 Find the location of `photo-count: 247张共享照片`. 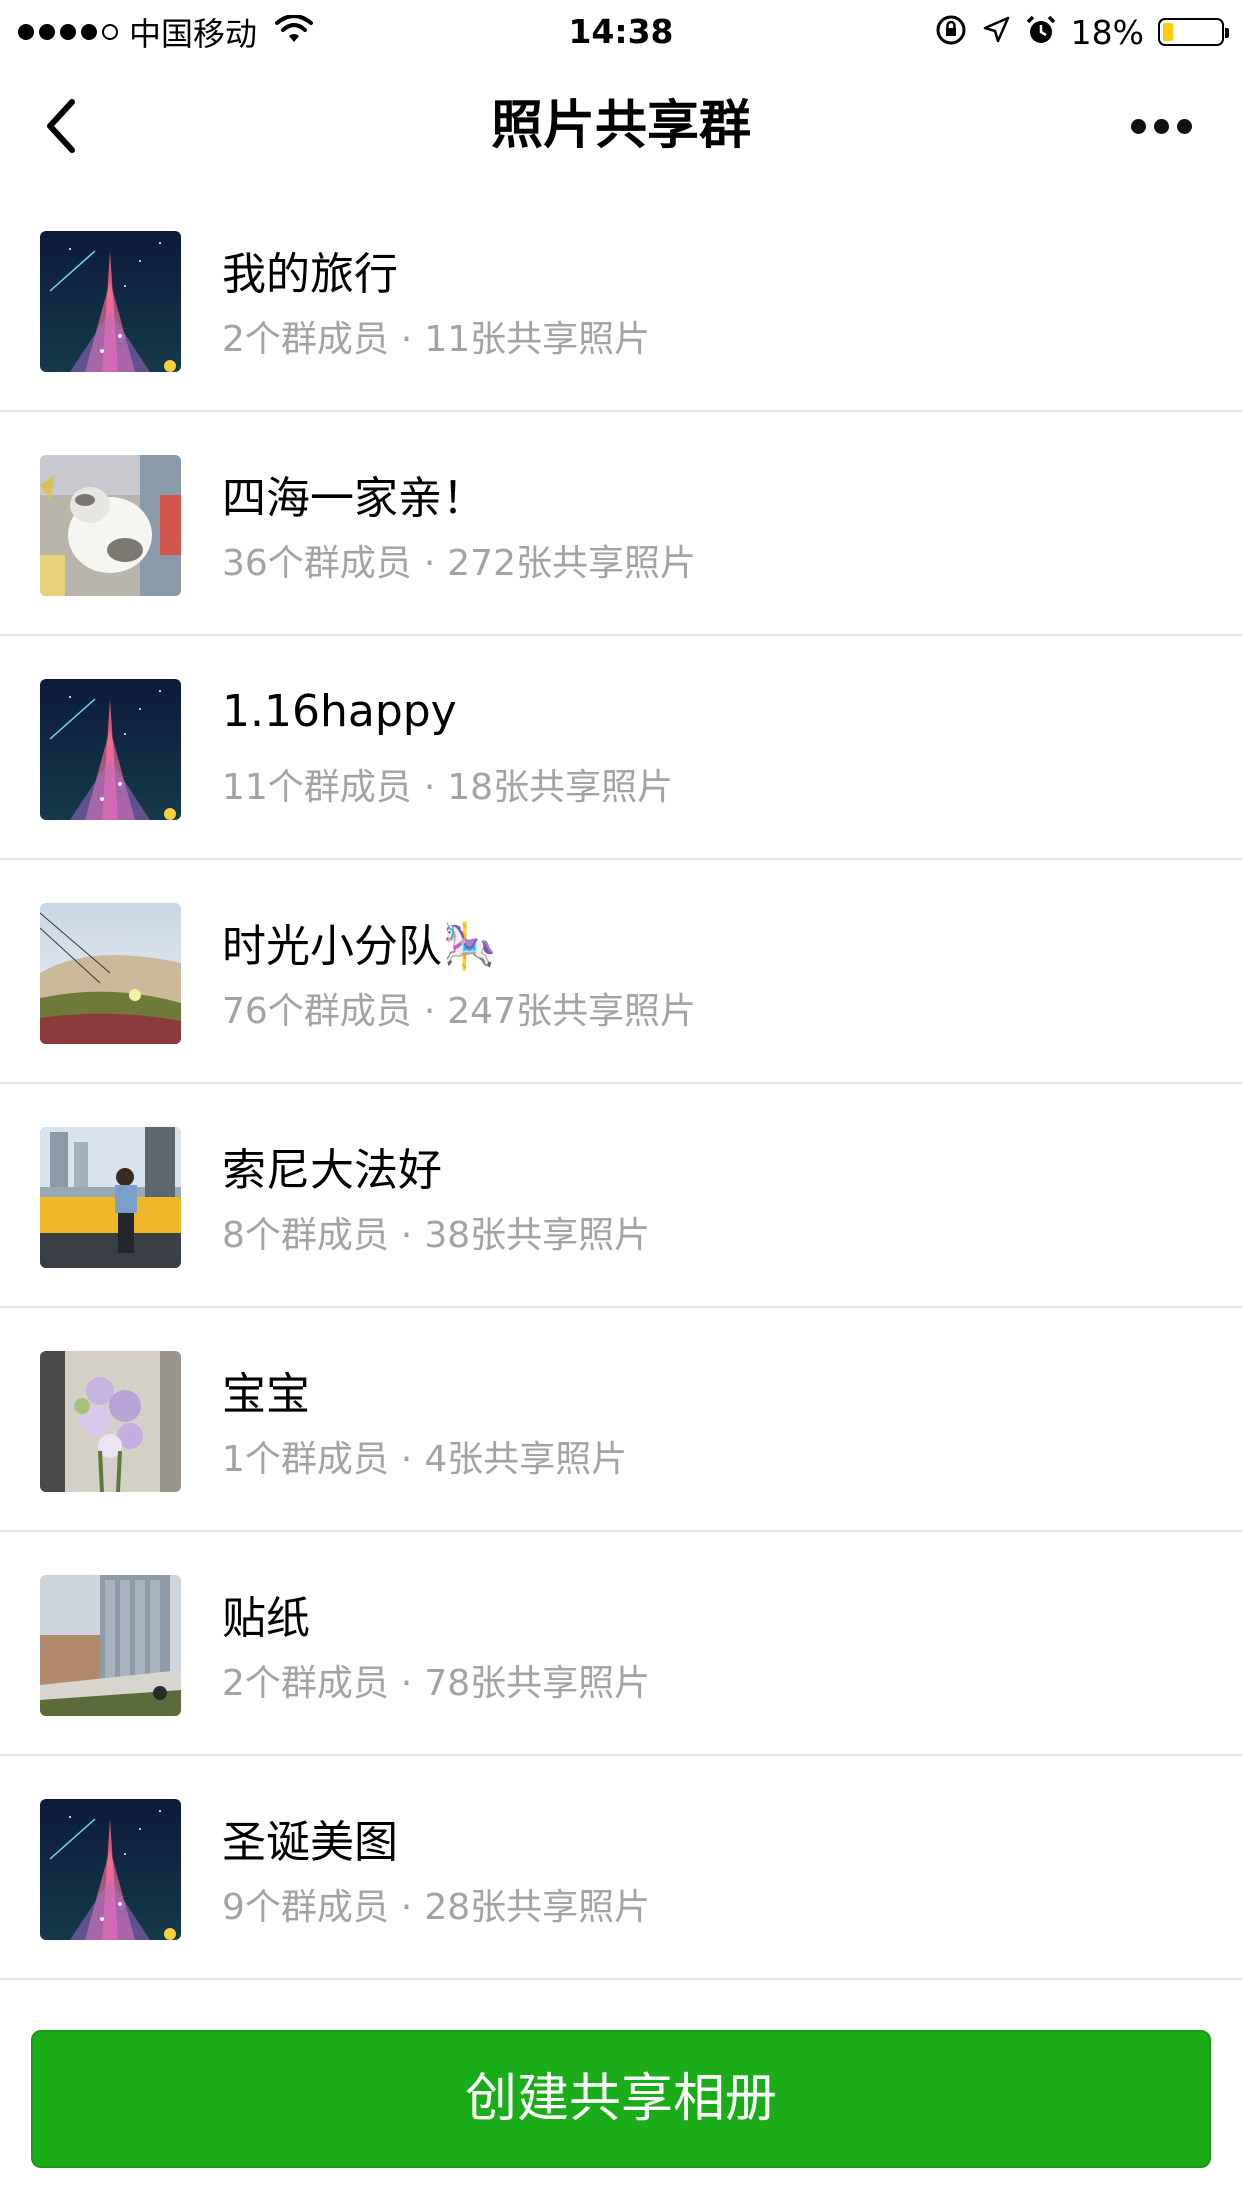

photo-count: 247张共享照片 is located at coordinates (571, 1011).